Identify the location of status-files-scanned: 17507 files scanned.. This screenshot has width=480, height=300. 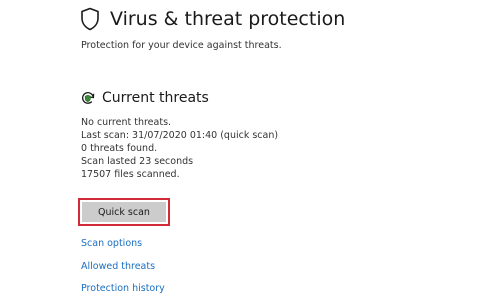
(130, 174).